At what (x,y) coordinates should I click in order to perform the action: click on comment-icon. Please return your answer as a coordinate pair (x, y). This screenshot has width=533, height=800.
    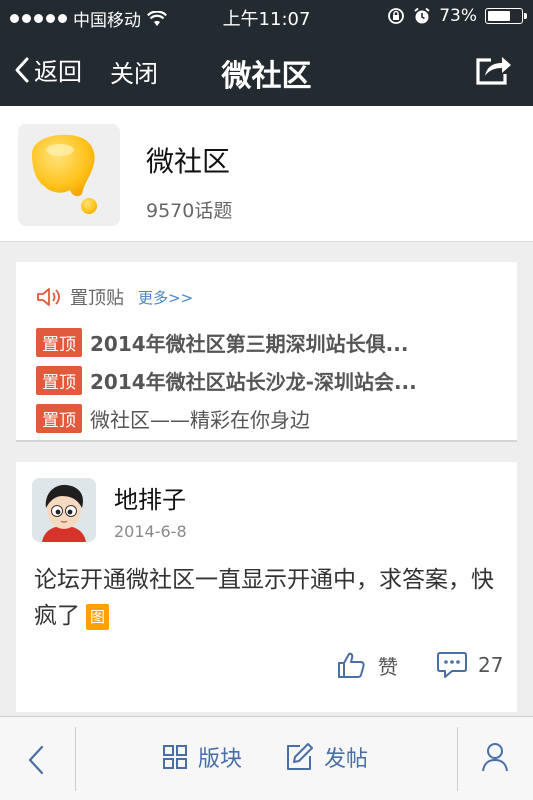
    Looking at the image, I should click on (452, 665).